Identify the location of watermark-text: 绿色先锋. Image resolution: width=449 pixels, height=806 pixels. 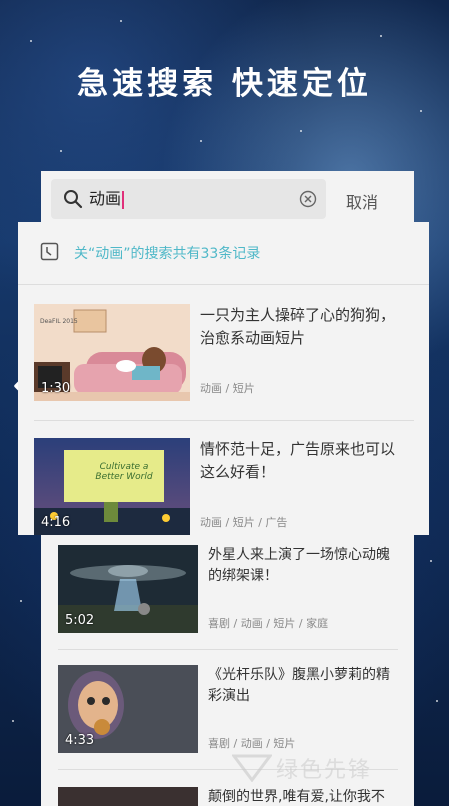
(324, 770).